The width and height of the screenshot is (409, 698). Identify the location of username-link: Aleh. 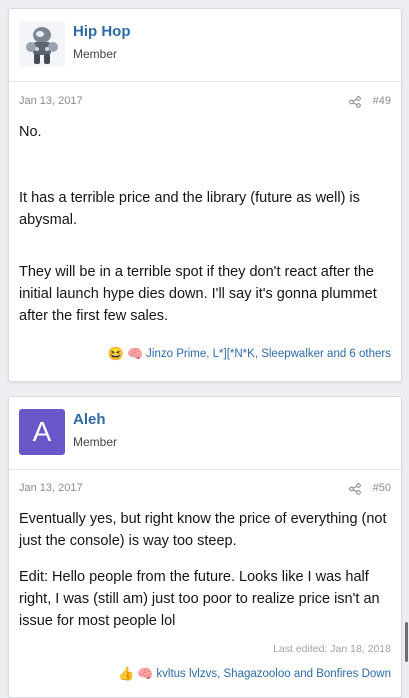
(89, 419).